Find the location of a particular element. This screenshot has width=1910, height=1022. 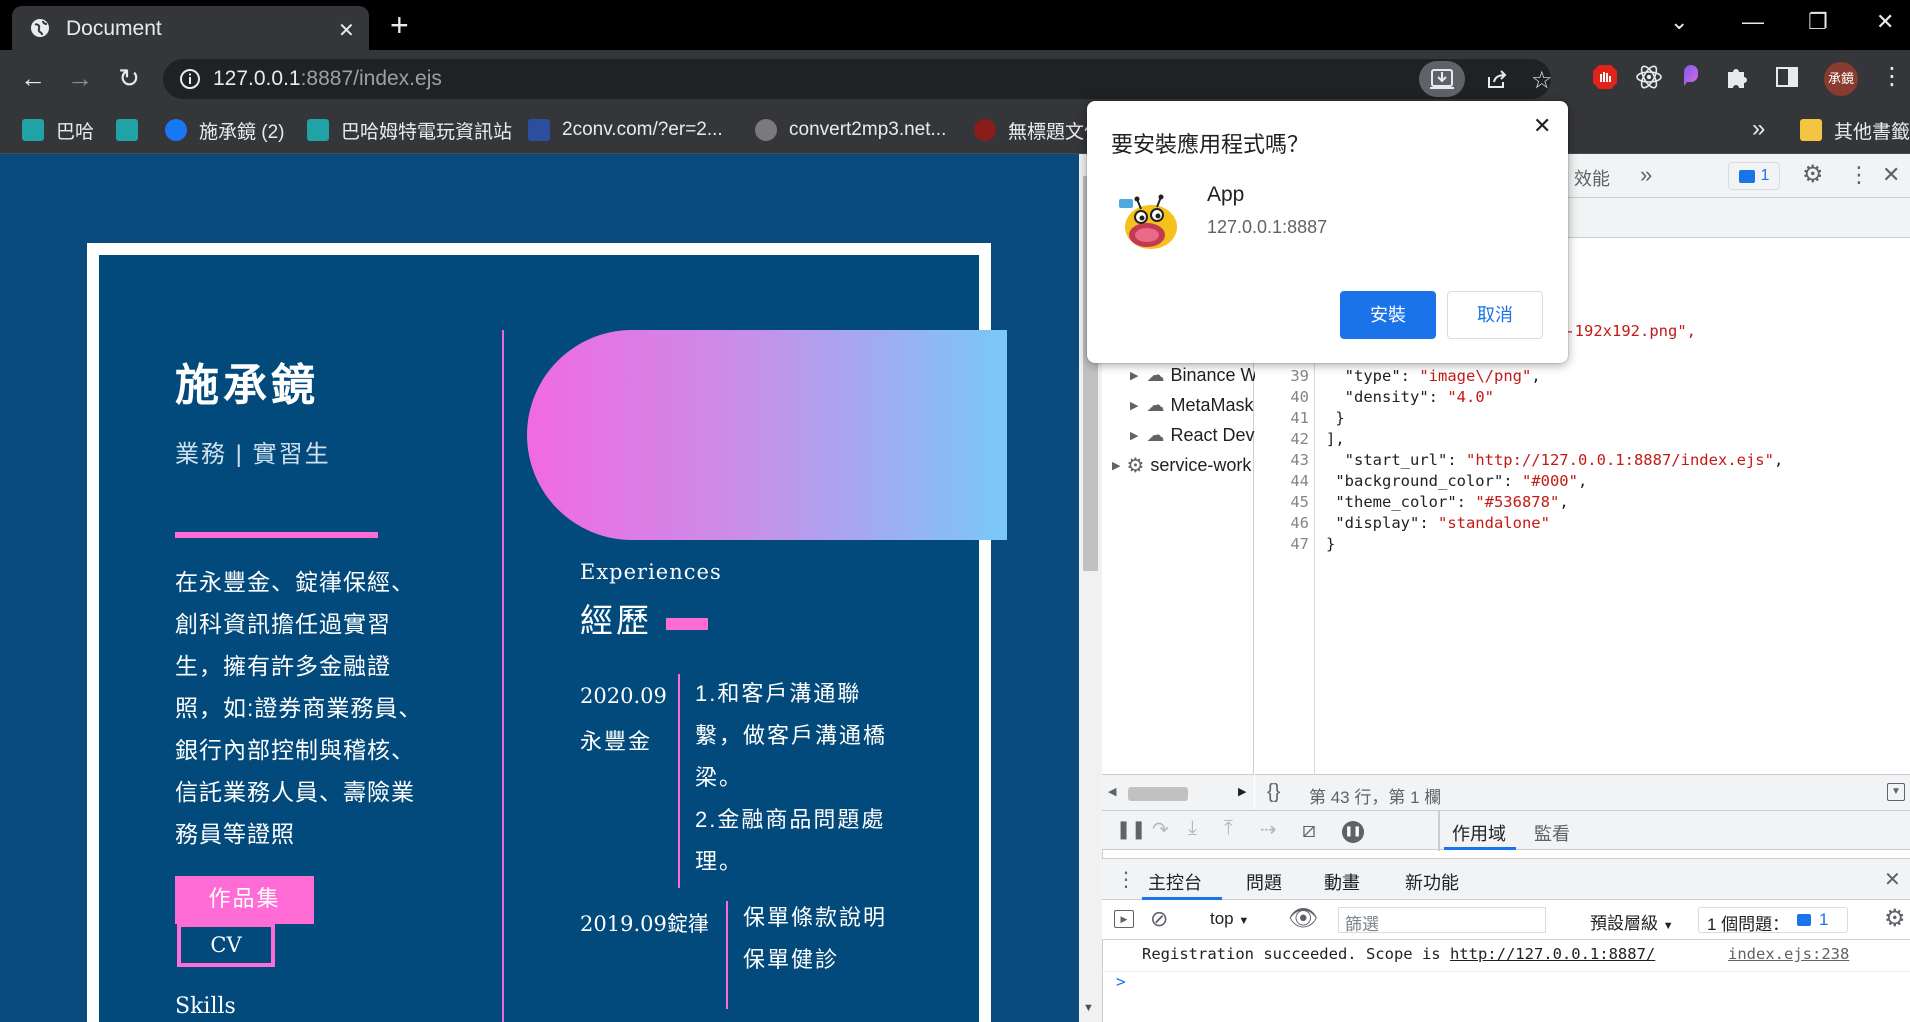

tab-scope: 作用域 is located at coordinates (1479, 833).